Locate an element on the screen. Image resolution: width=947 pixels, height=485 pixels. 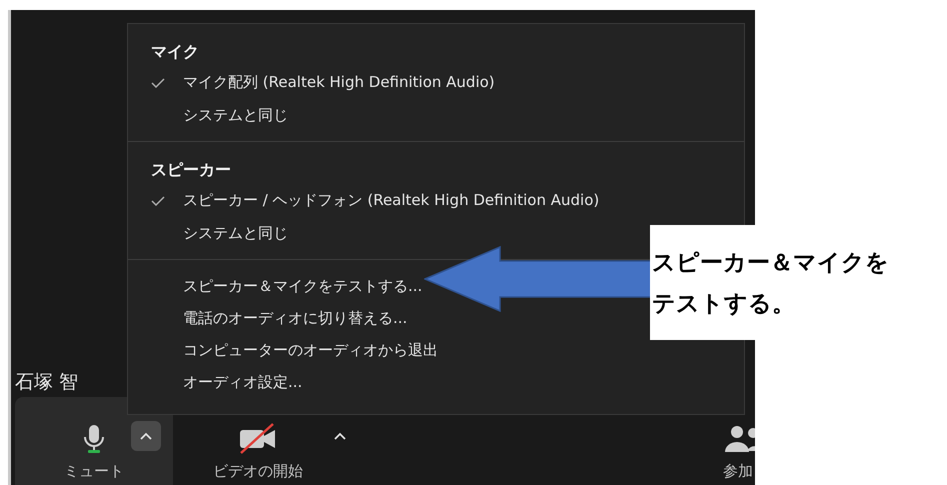
menu-heading: マイク is located at coordinates (174, 52).